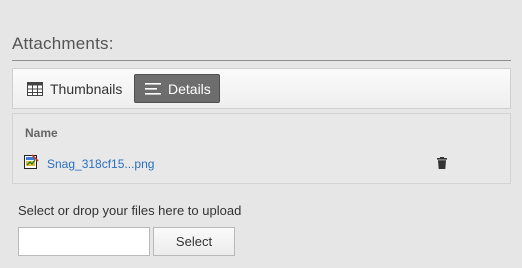  Describe the element at coordinates (84, 241) in the screenshot. I see `file-path-input` at that location.